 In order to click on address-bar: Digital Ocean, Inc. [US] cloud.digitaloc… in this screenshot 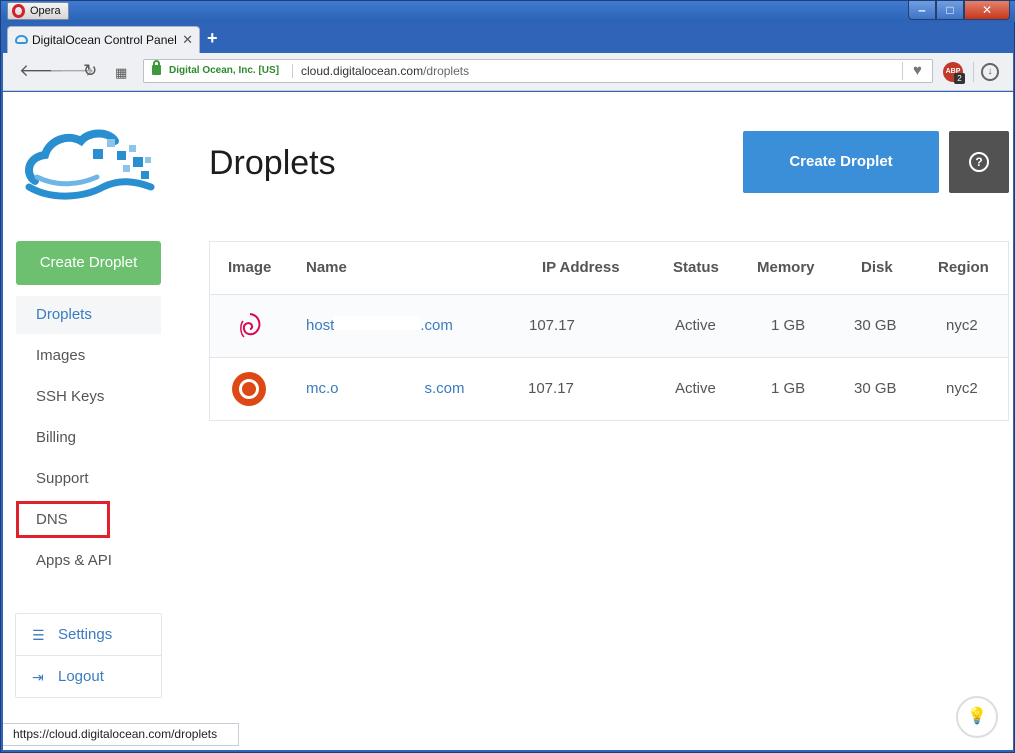, I will do `click(538, 71)`.